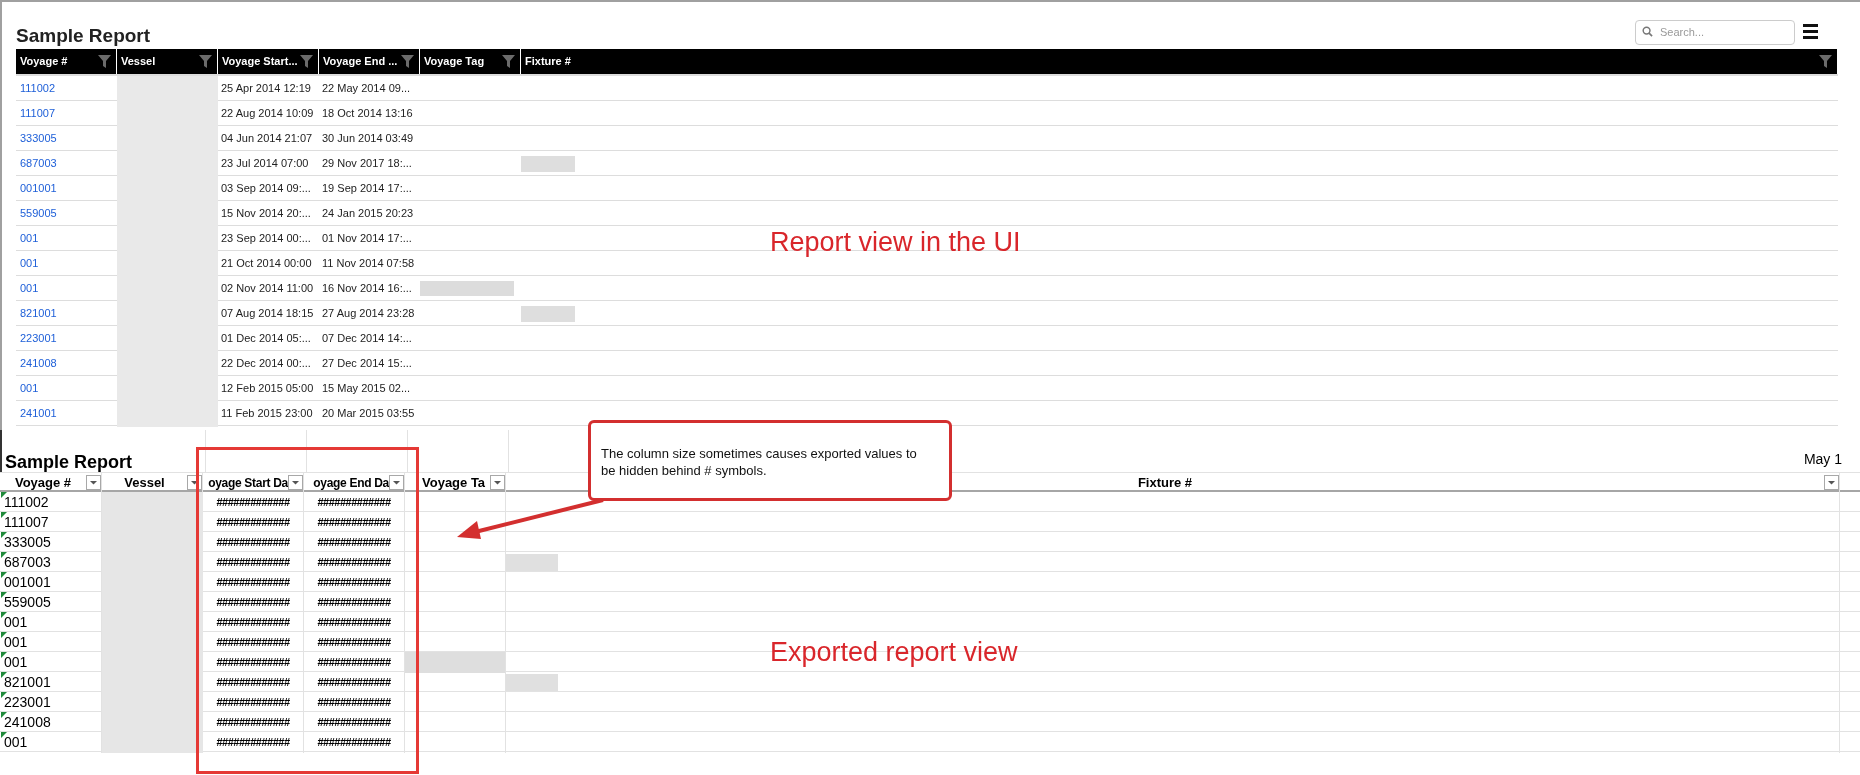  Describe the element at coordinates (368, 264) in the screenshot. I see `table-cell-text: 11 Nov 2014 07:58` at that location.